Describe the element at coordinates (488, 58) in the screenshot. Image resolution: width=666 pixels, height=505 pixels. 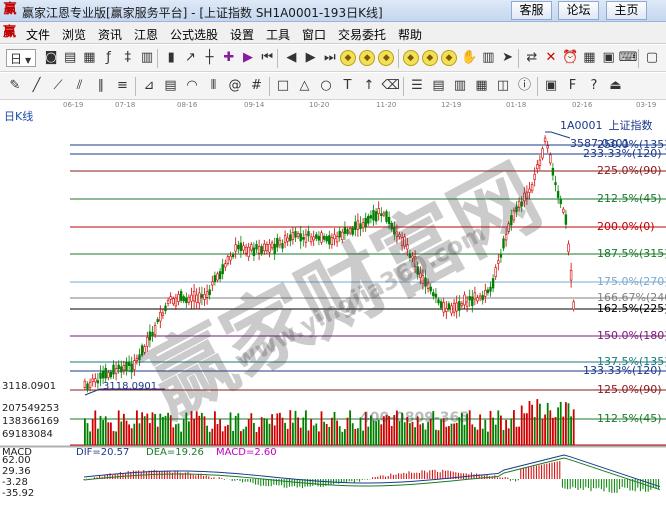
I see `candle-icon: ▥` at that location.